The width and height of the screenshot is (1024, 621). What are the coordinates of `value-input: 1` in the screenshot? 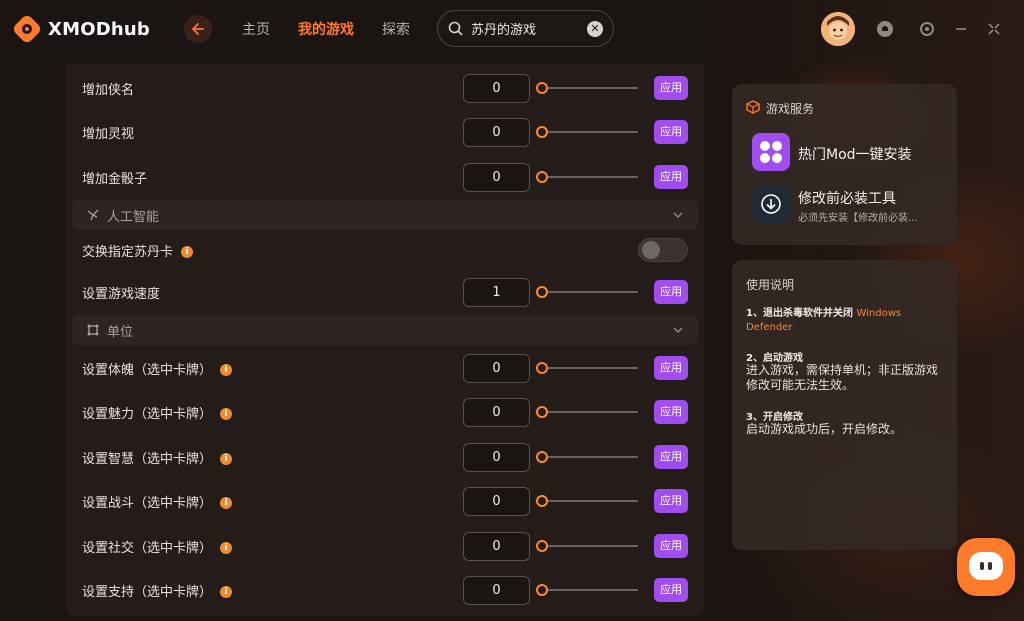 It's located at (496, 292).